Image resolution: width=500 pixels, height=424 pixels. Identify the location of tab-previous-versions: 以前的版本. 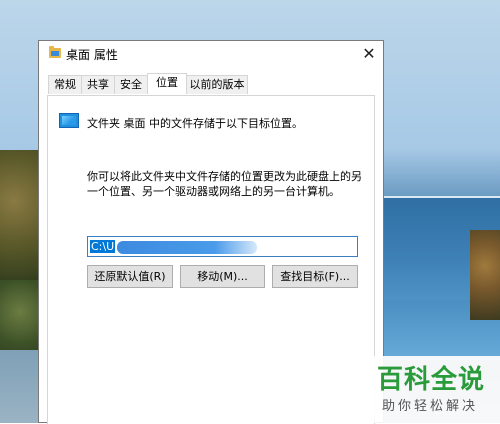
(217, 84).